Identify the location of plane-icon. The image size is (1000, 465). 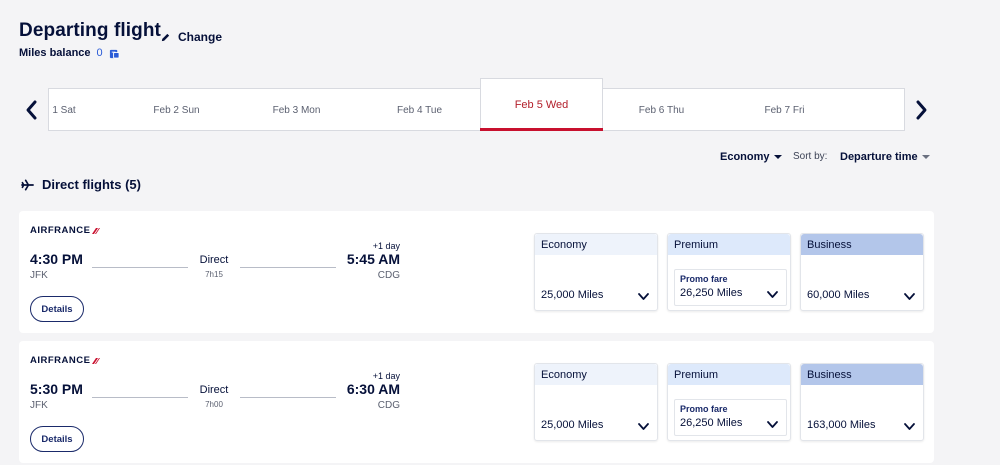
(27, 184).